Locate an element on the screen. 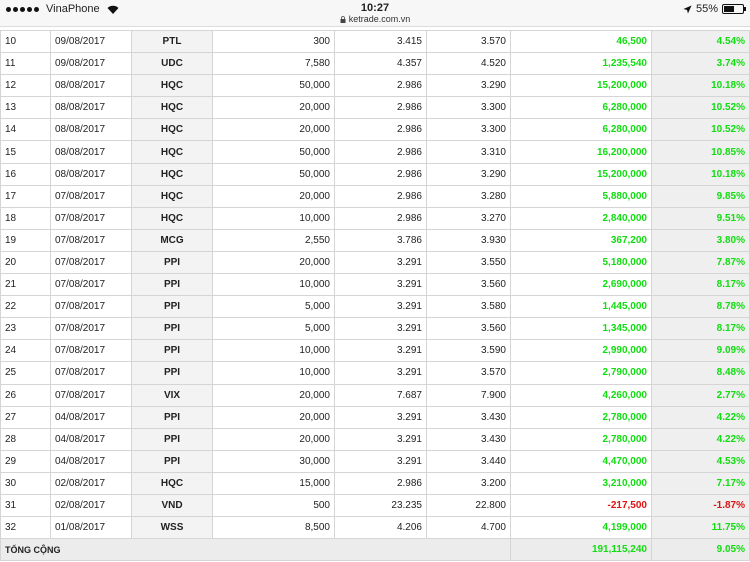 The height and width of the screenshot is (562, 750). profit-loss-cell: 2,780,000 is located at coordinates (581, 439).